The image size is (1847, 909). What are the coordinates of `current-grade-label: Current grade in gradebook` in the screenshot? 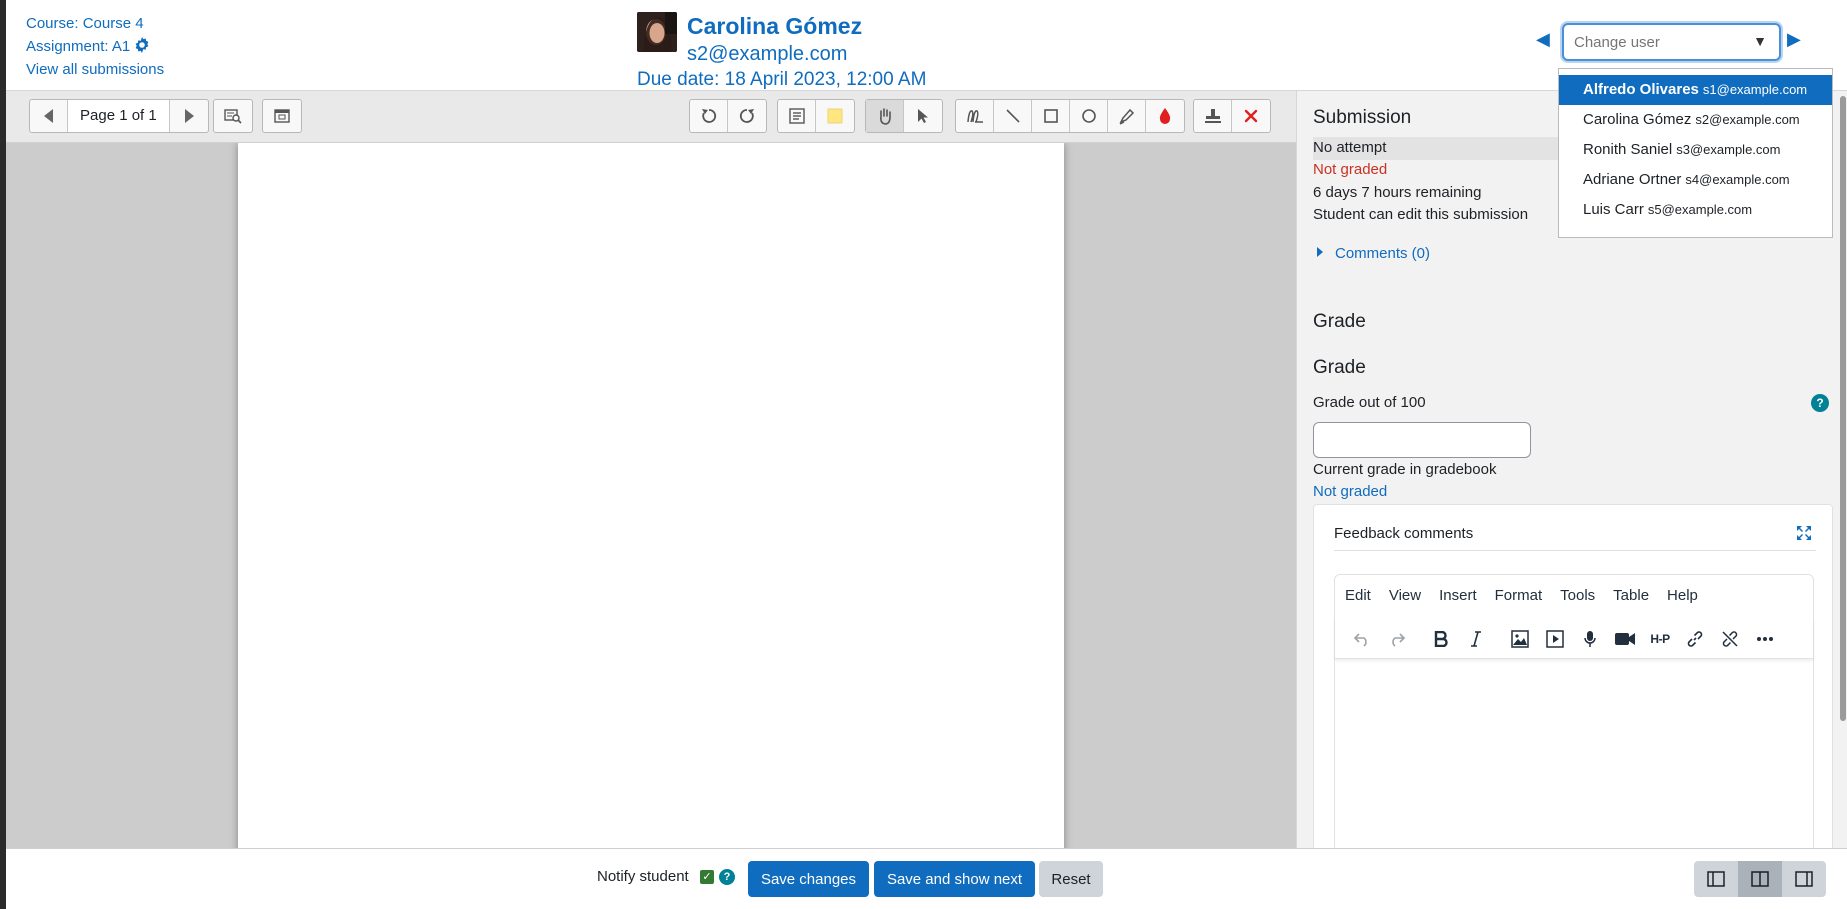 It's located at (1405, 469).